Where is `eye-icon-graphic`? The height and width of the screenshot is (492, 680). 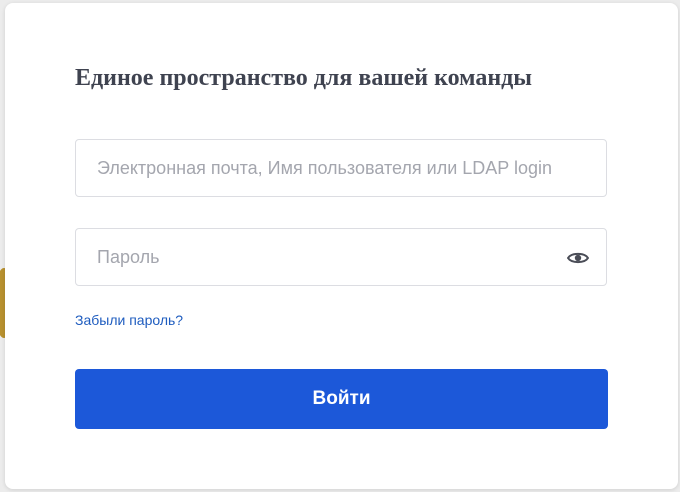 eye-icon-graphic is located at coordinates (578, 258).